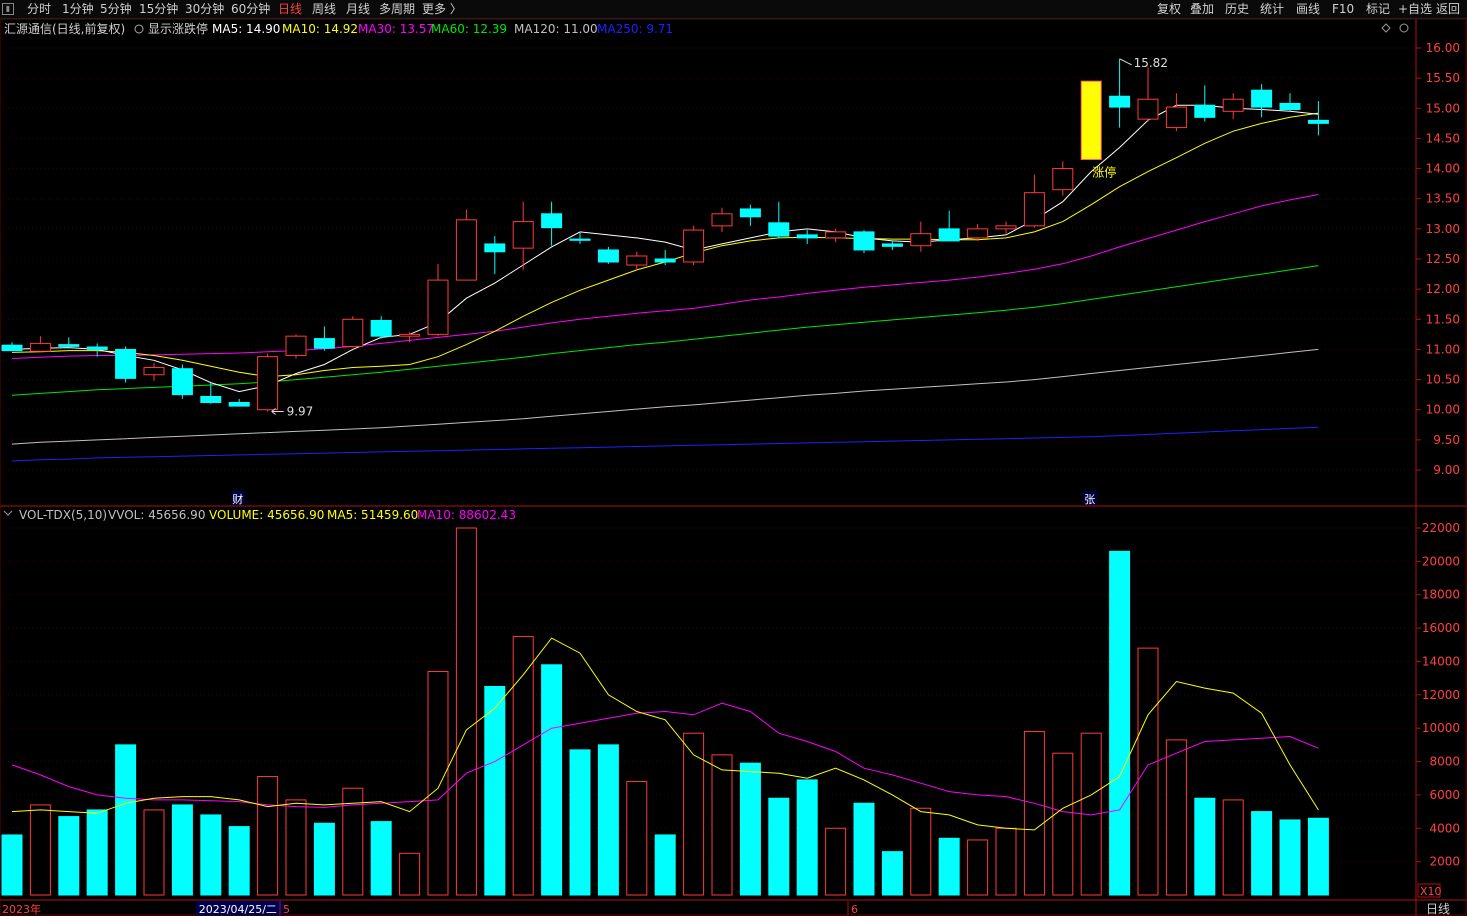 The width and height of the screenshot is (1467, 916). I want to click on volume-tick-label: 16000, so click(1441, 628).